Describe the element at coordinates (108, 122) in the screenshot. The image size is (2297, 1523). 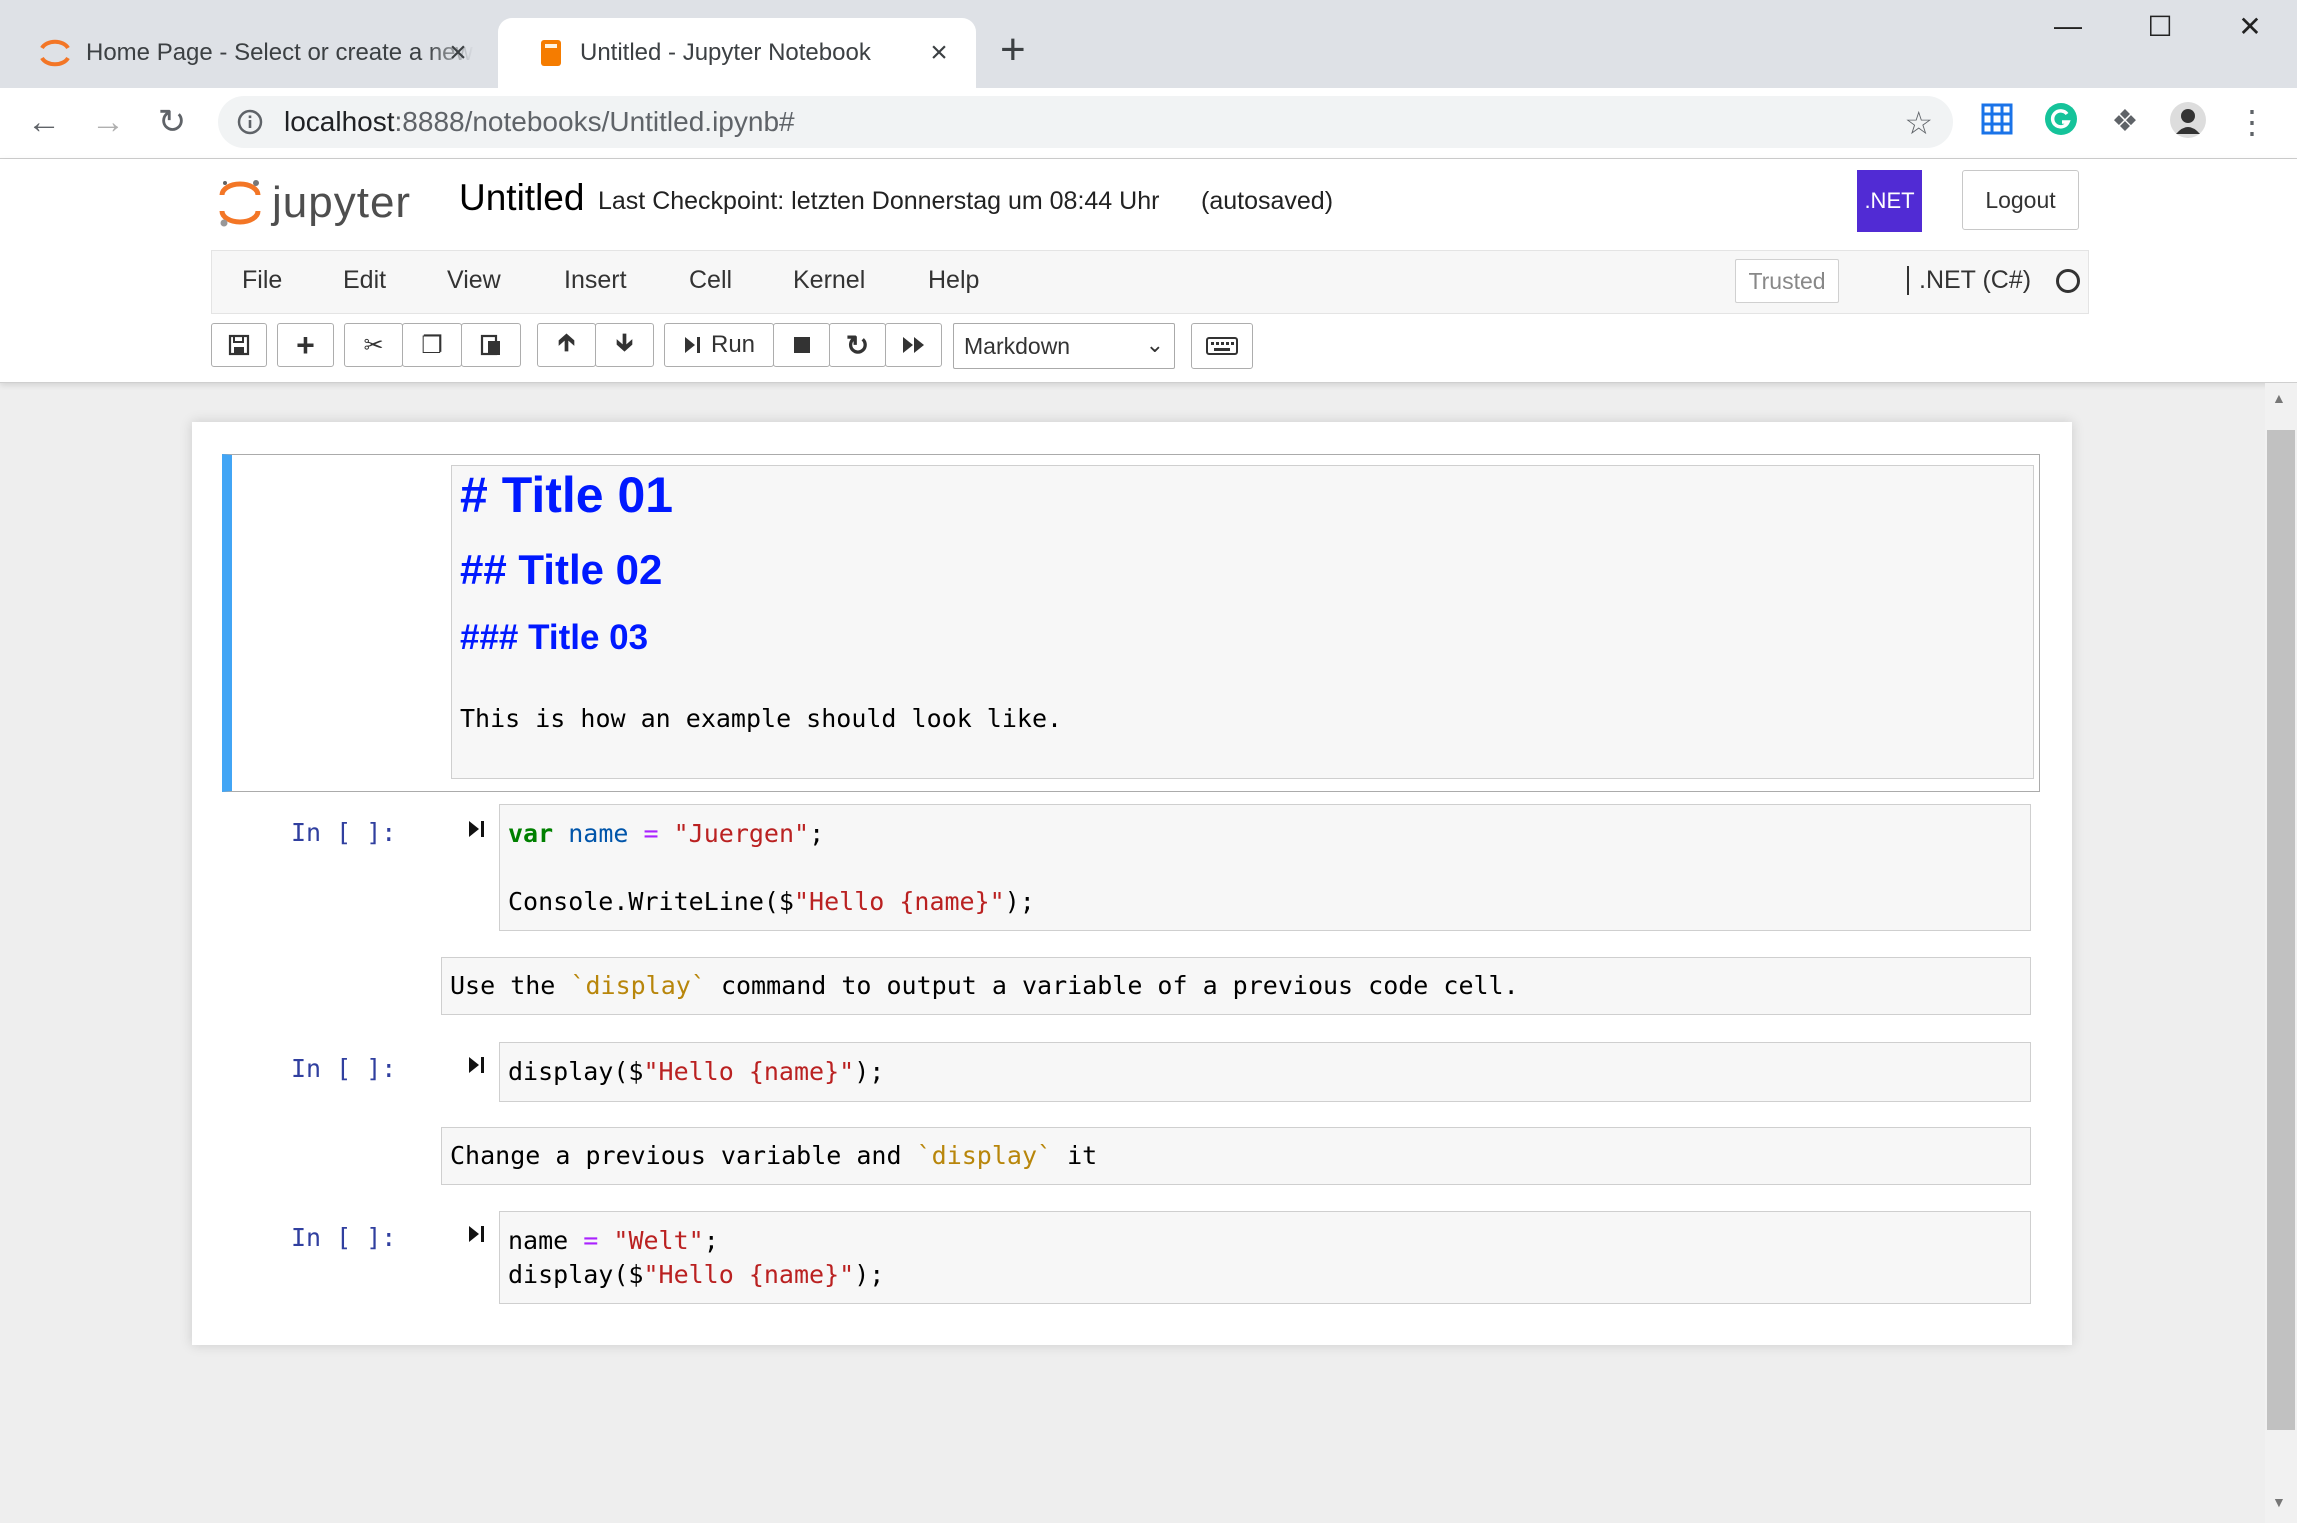
I see `forward-arrow-icon: →` at that location.